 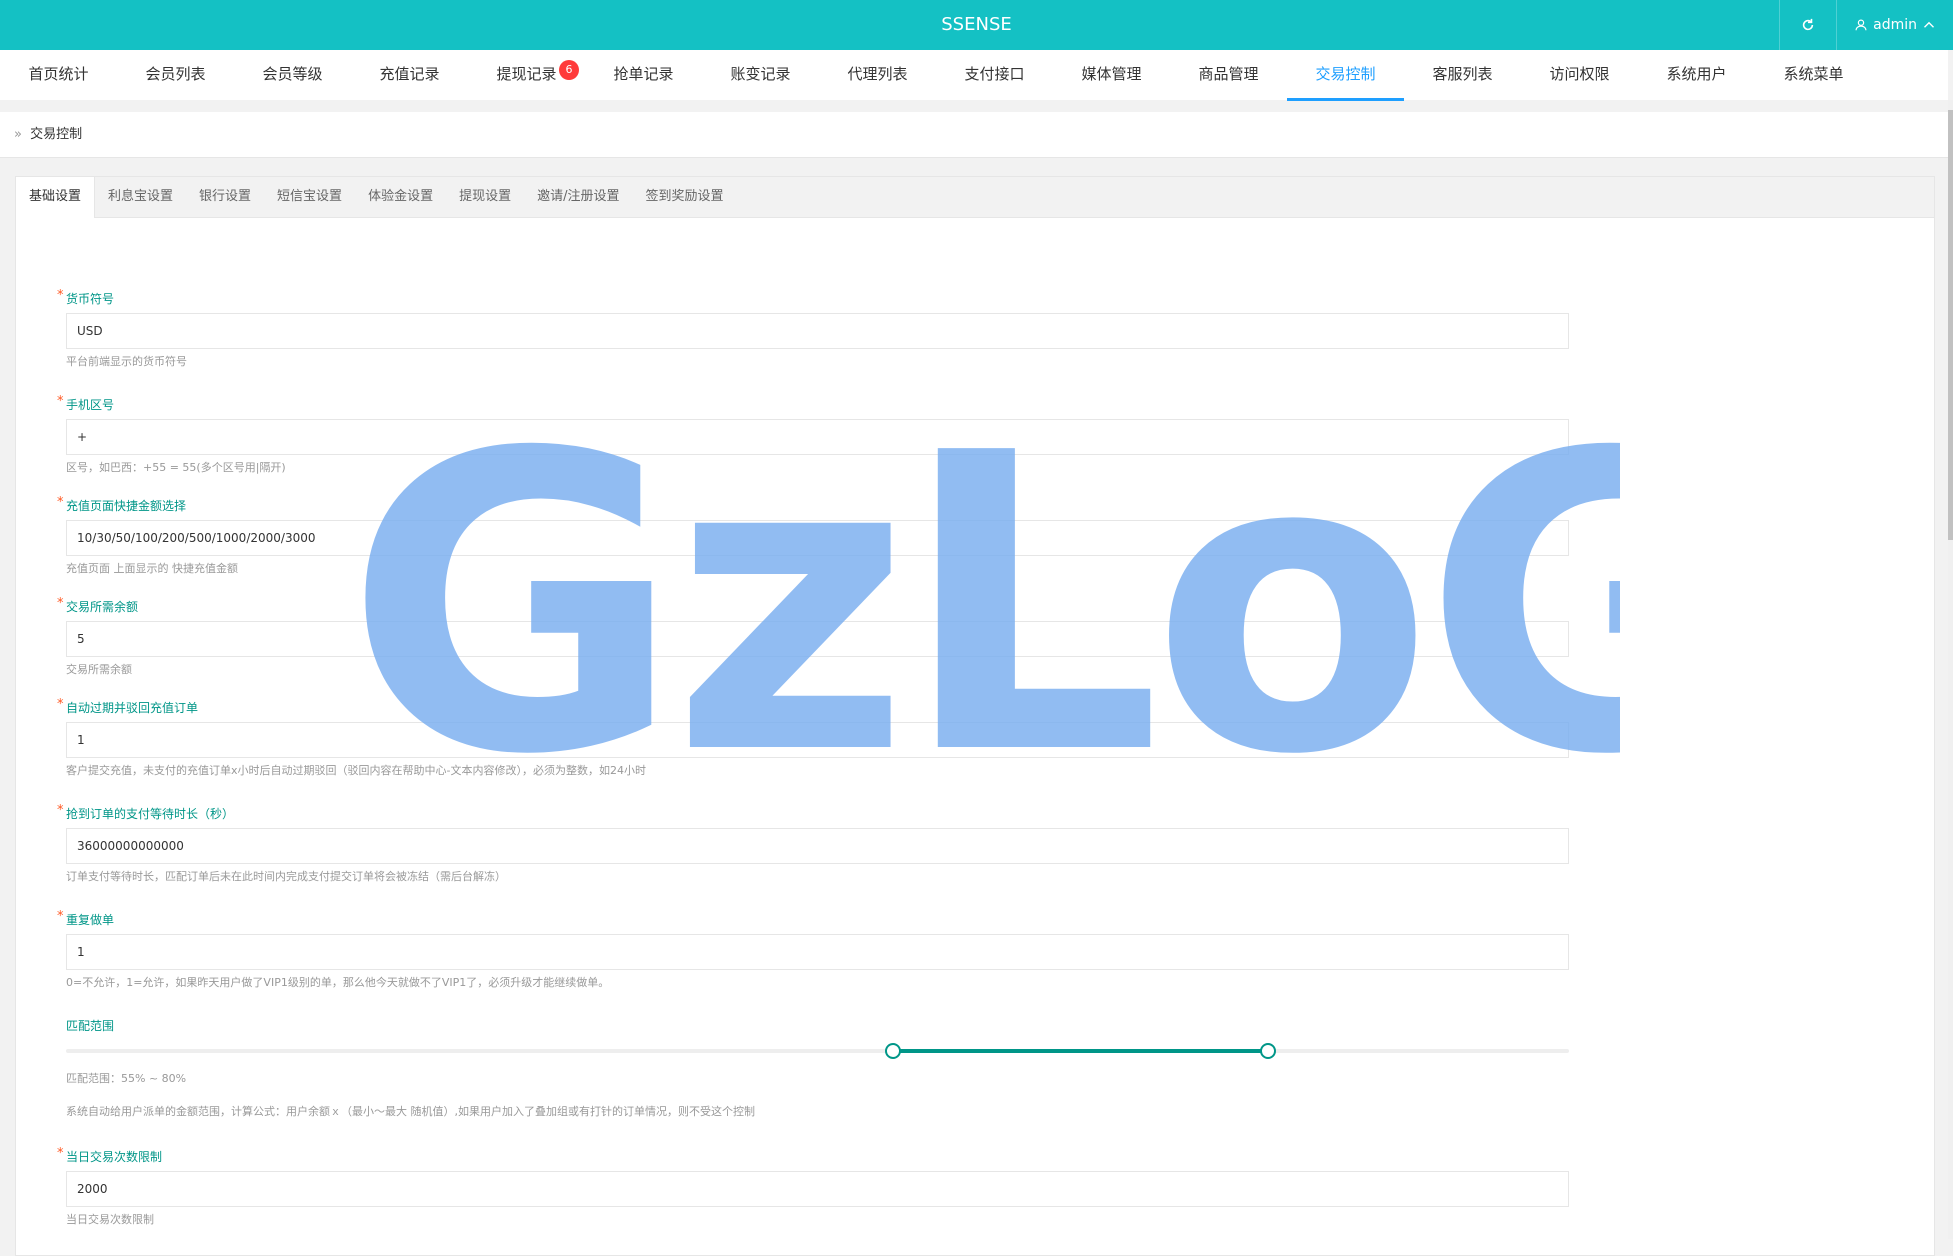 I want to click on refresh-icon, so click(x=1808, y=24).